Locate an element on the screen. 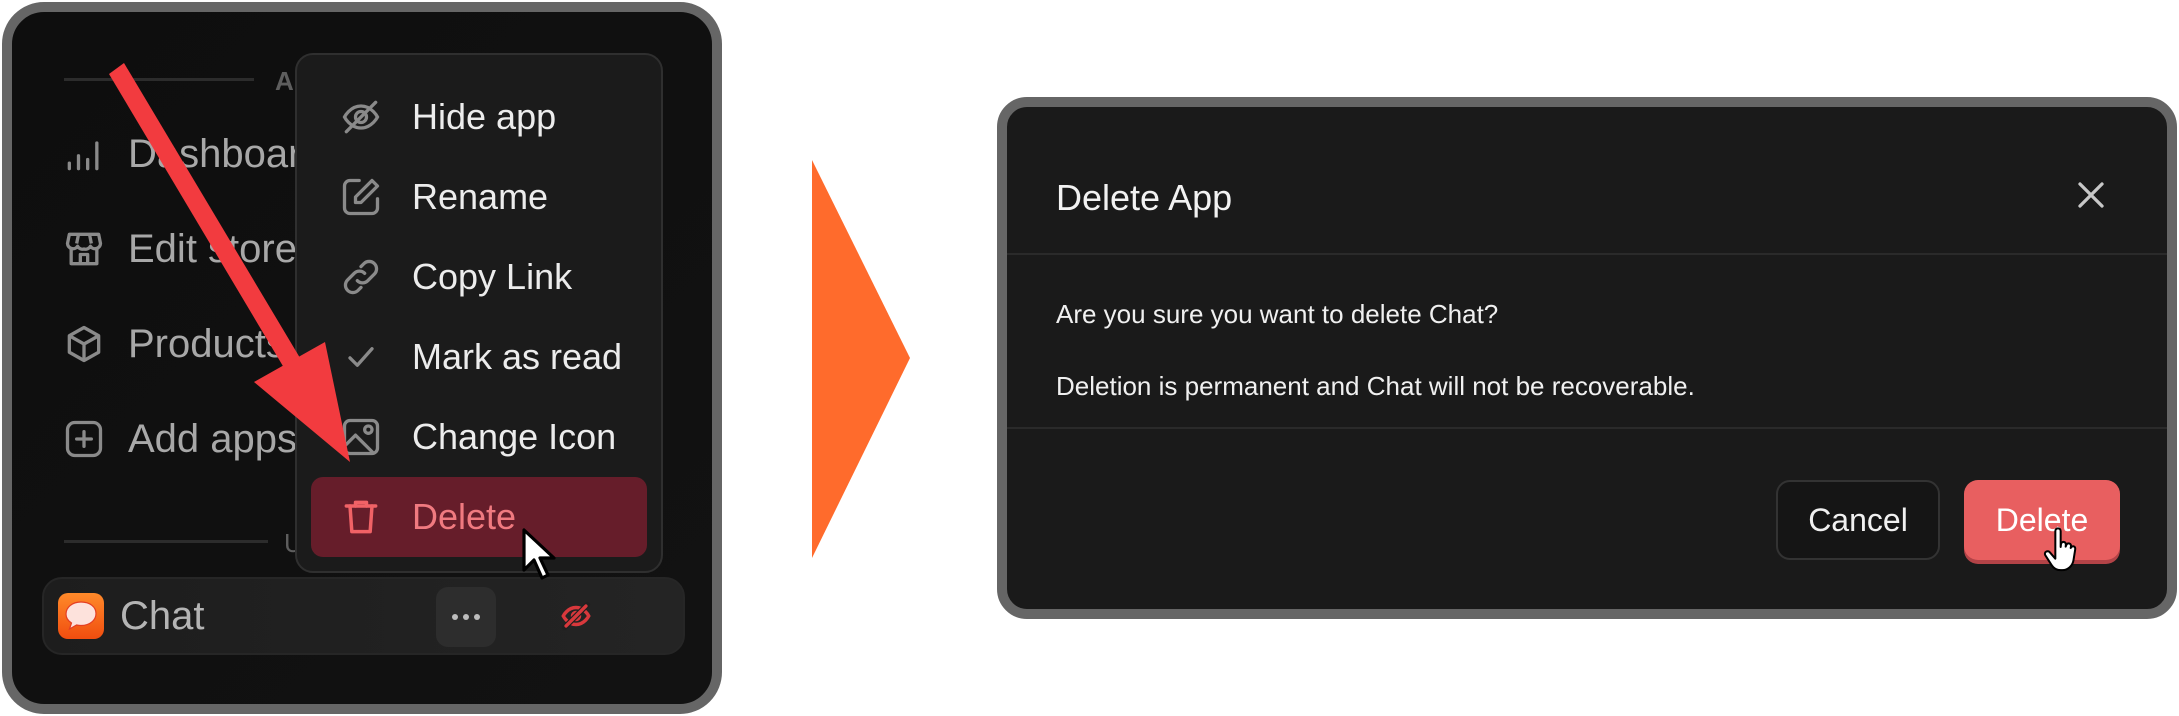  menu-item-label: Copy Link is located at coordinates (492, 276).